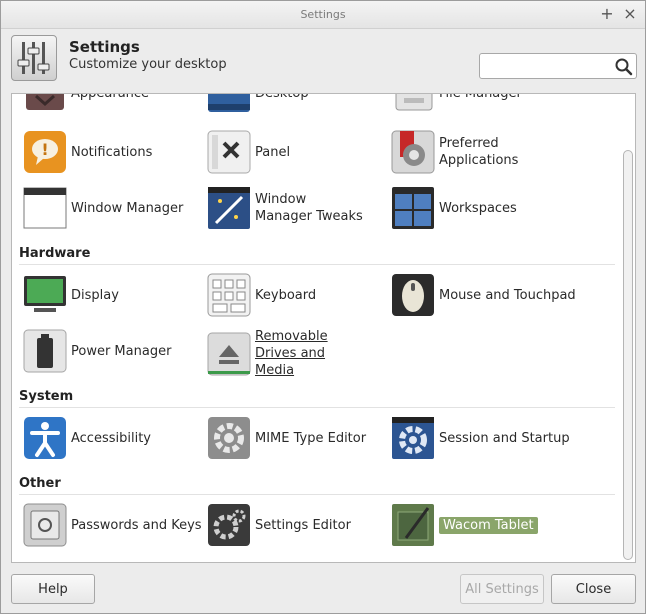 This screenshot has height=614, width=646. What do you see at coordinates (593, 589) in the screenshot?
I see `close-button: Close` at bounding box center [593, 589].